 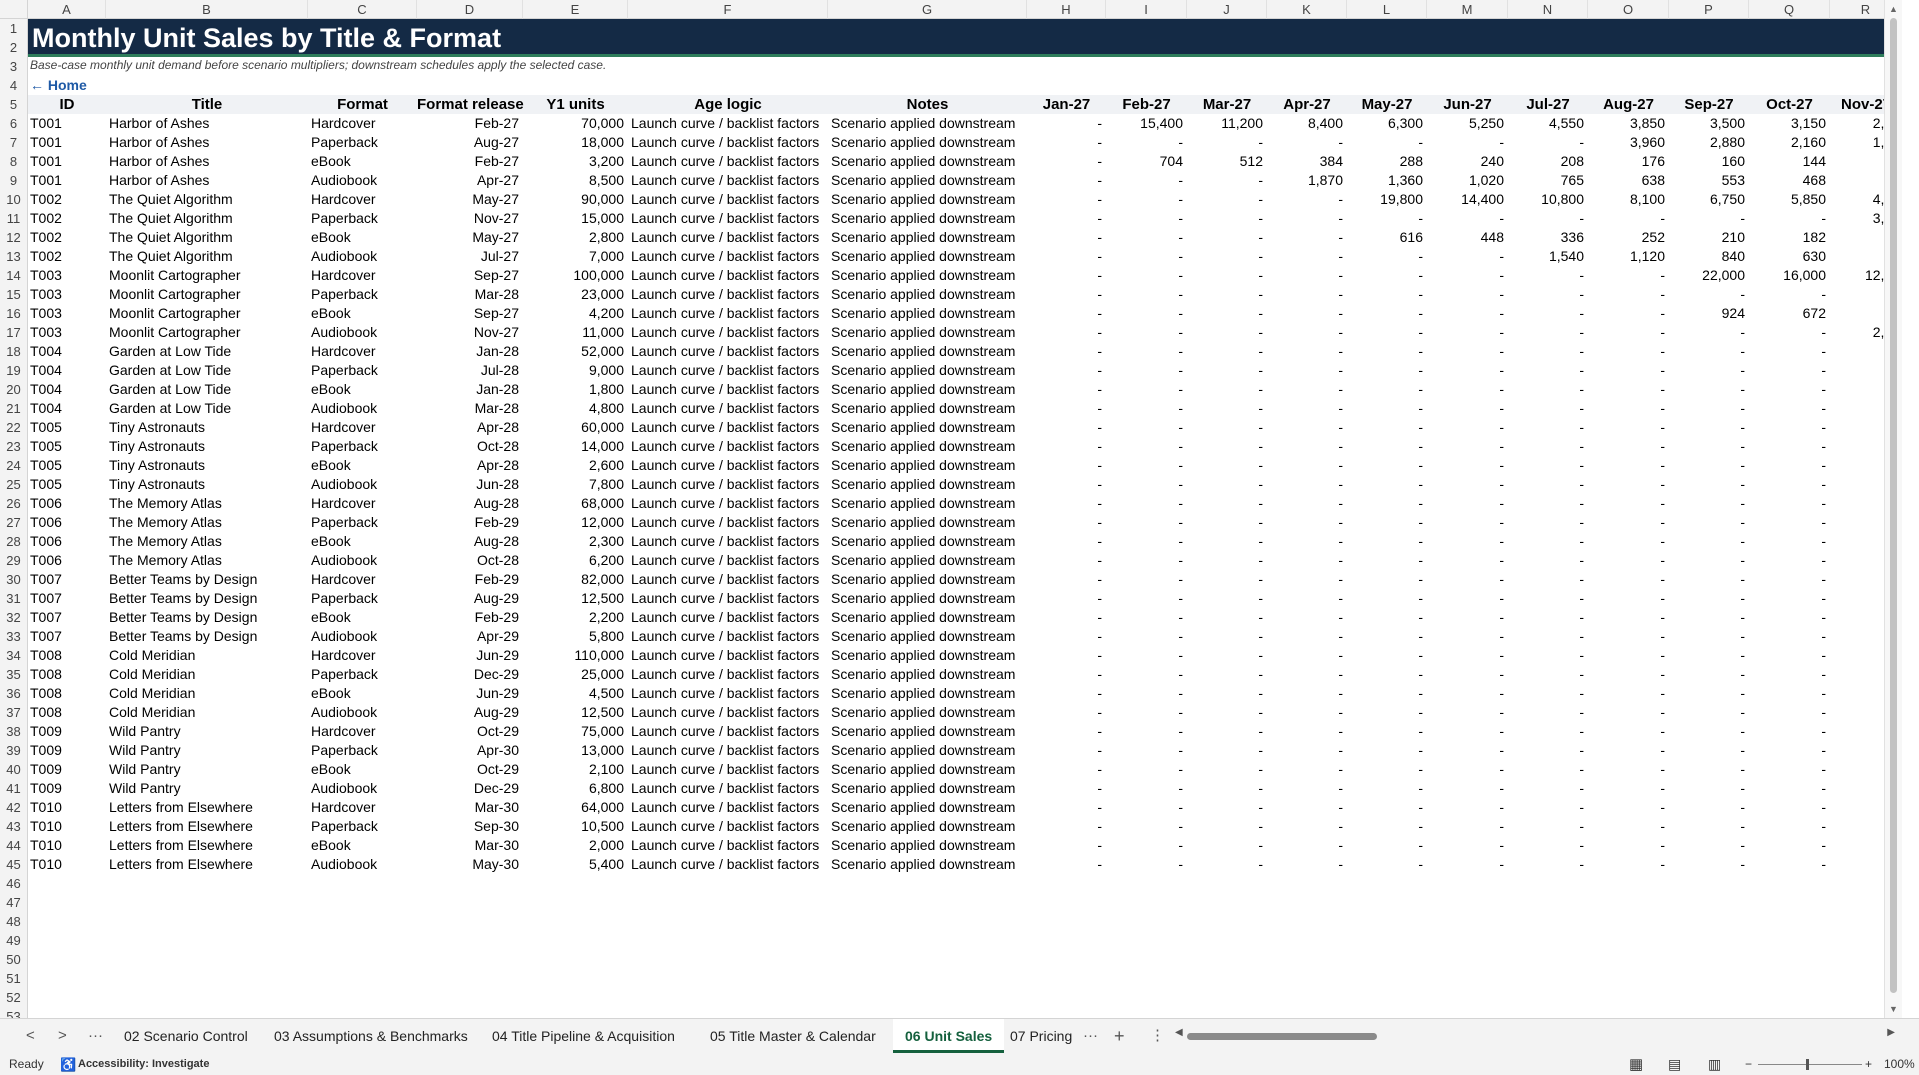 What do you see at coordinates (949, 1036) in the screenshot?
I see `sheet-tab: 06 Unit Sales` at bounding box center [949, 1036].